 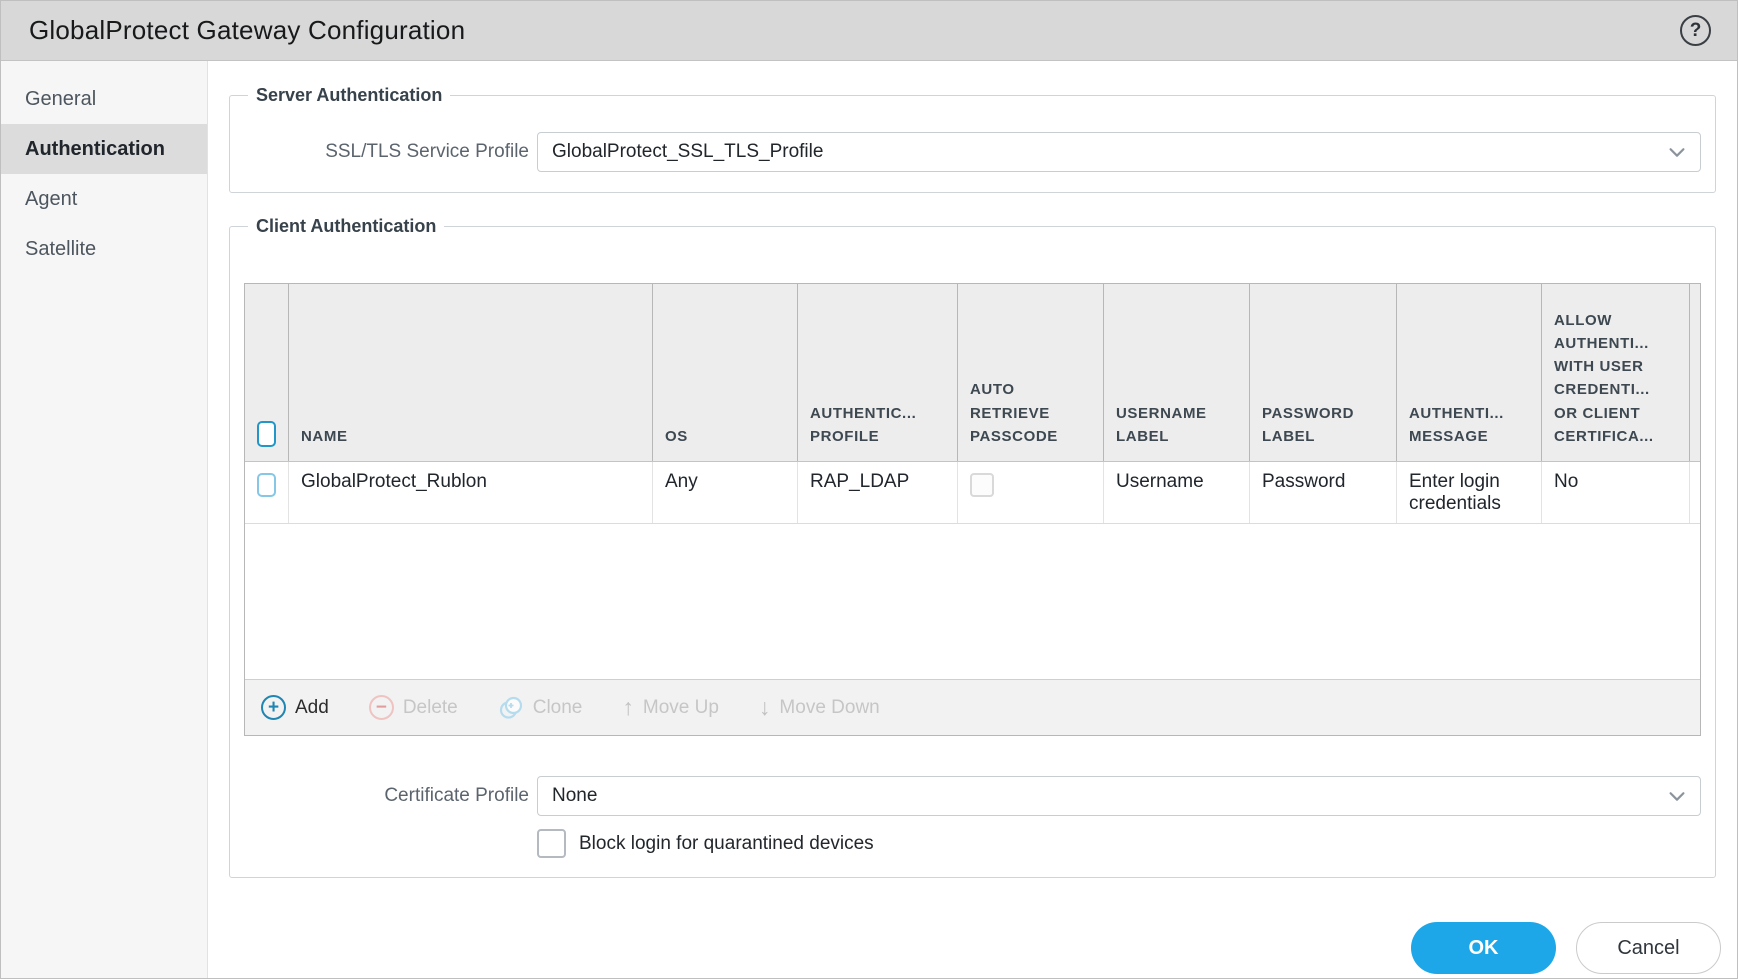 I want to click on cancel-button: Cancel, so click(x=1648, y=948).